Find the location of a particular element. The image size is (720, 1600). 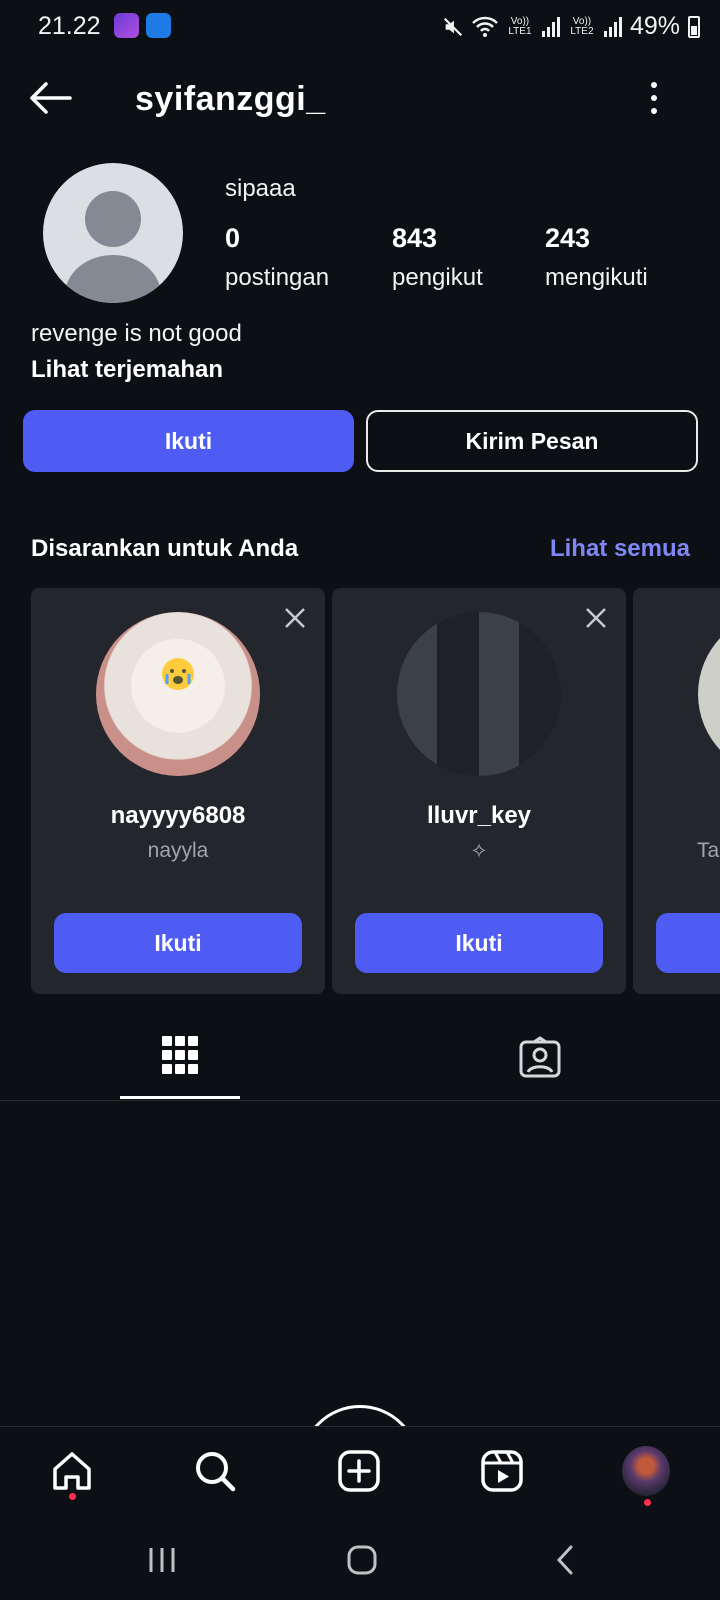

nav-search is located at coordinates (215, 1471).